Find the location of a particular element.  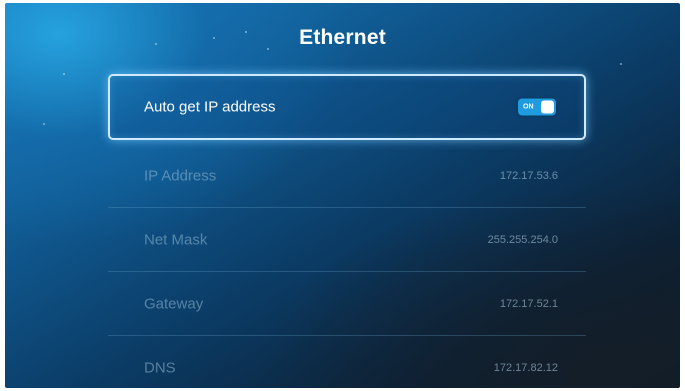

dns-row: DNS 172.17.82.12 is located at coordinates (347, 362).